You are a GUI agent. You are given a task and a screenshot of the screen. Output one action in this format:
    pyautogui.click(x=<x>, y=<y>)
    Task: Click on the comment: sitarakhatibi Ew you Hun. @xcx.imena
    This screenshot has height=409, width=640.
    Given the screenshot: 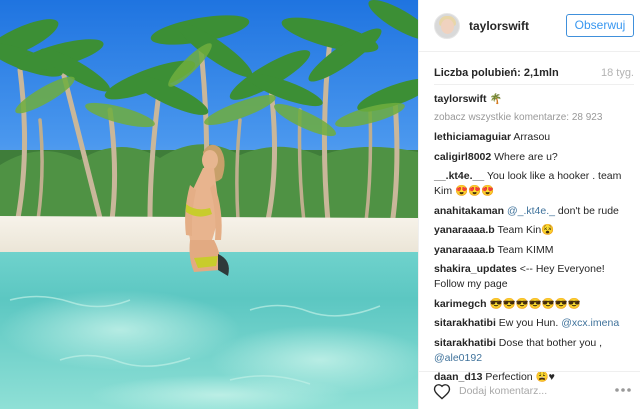 What is the action you would take?
    pyautogui.click(x=533, y=323)
    